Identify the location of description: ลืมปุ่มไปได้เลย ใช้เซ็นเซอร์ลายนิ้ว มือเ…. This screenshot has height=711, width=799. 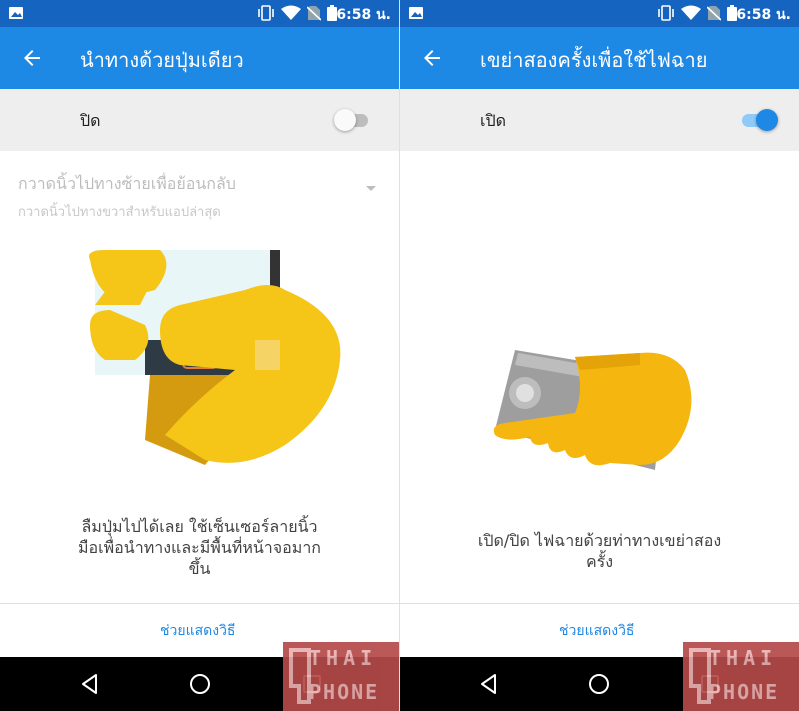
(199, 547).